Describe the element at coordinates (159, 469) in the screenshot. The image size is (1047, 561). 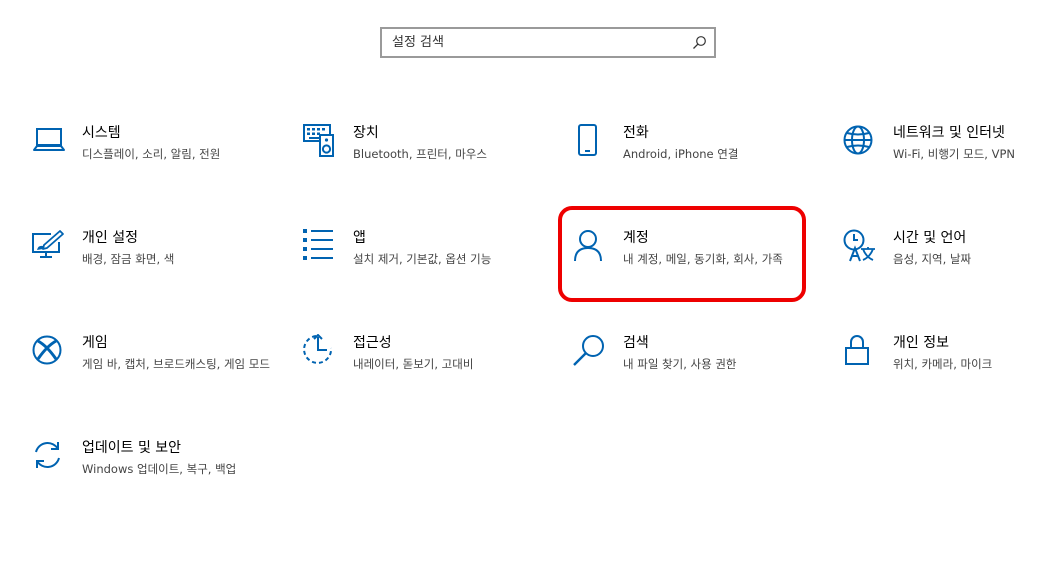
I see `tile-description: Windows 업데이트, 복구, 백업` at that location.